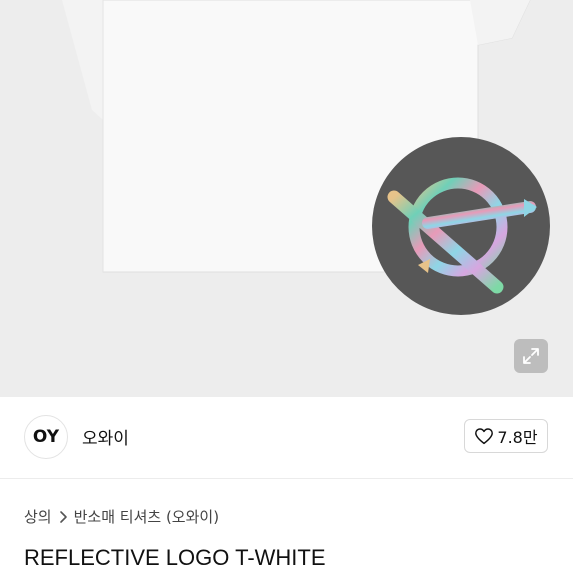  Describe the element at coordinates (484, 436) in the screenshot. I see `heart-outline-icon` at that location.